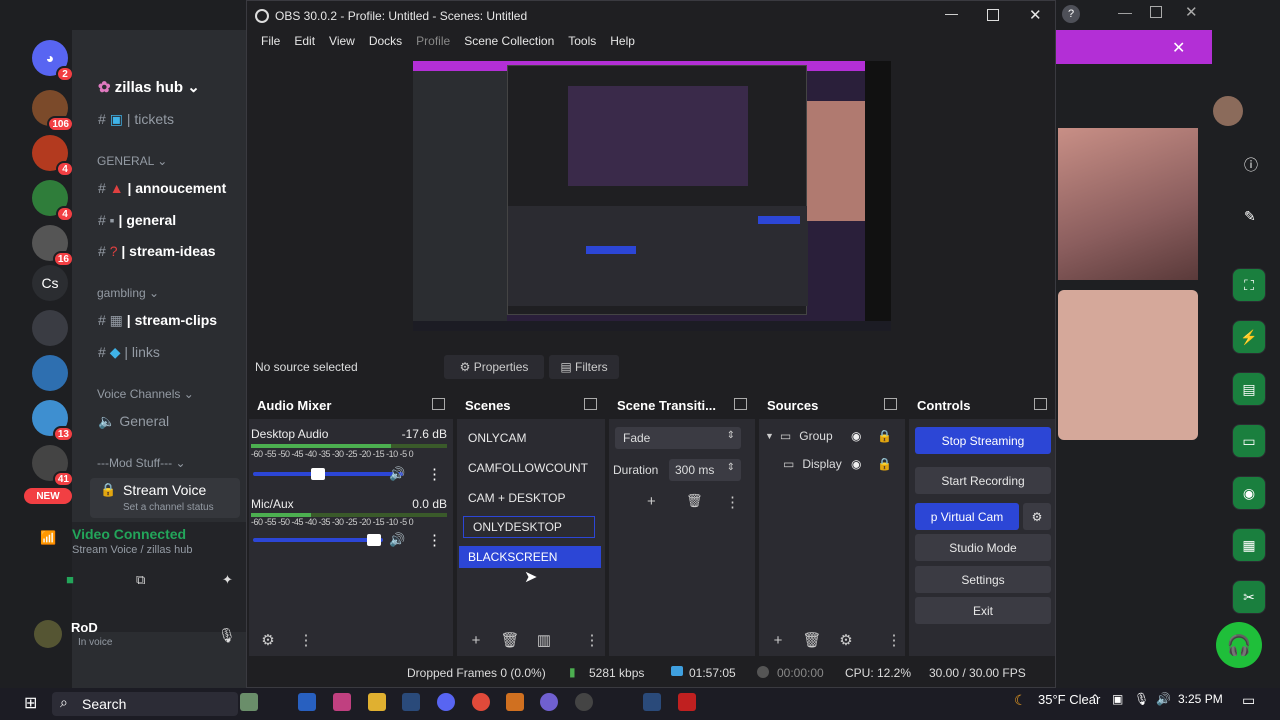  I want to click on exit-button: Exit, so click(983, 610).